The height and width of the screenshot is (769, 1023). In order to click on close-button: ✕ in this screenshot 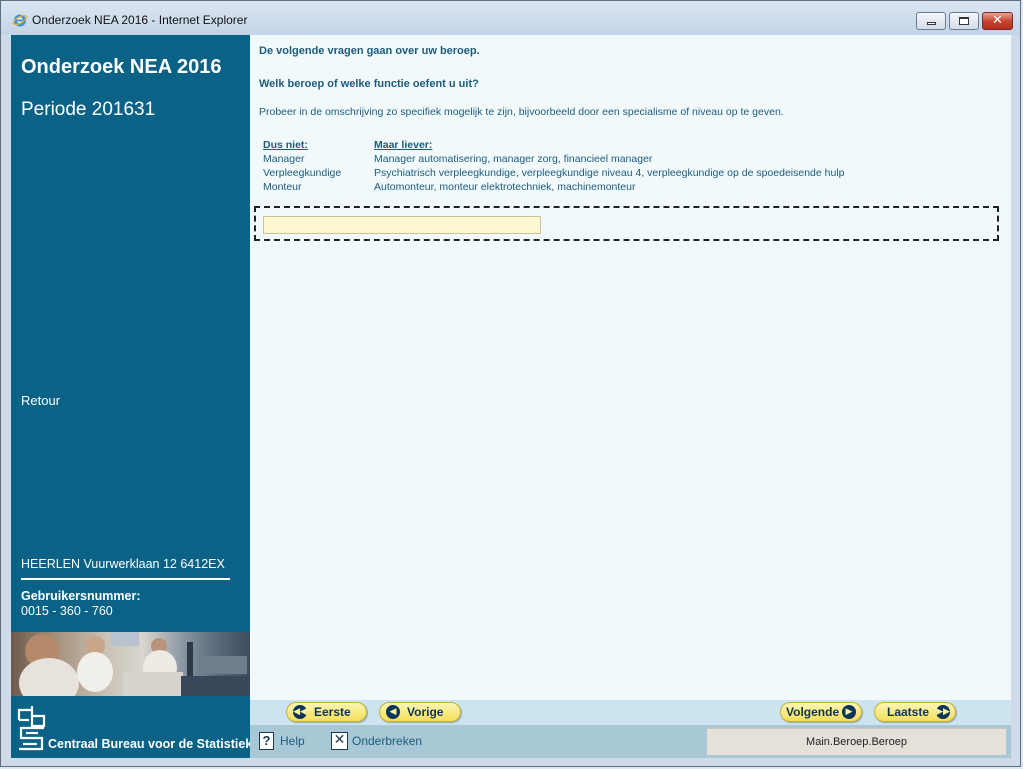, I will do `click(997, 21)`.